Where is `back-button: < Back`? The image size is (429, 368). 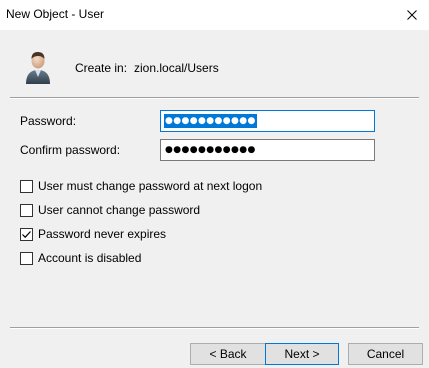
back-button: < Back is located at coordinates (228, 354).